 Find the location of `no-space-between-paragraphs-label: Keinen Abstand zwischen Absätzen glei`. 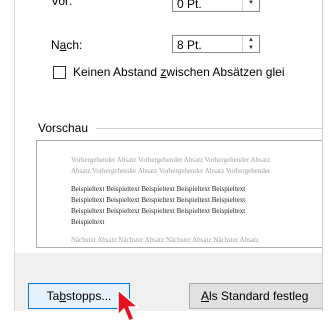

no-space-between-paragraphs-label: Keinen Abstand zwischen Absätzen glei is located at coordinates (178, 72).